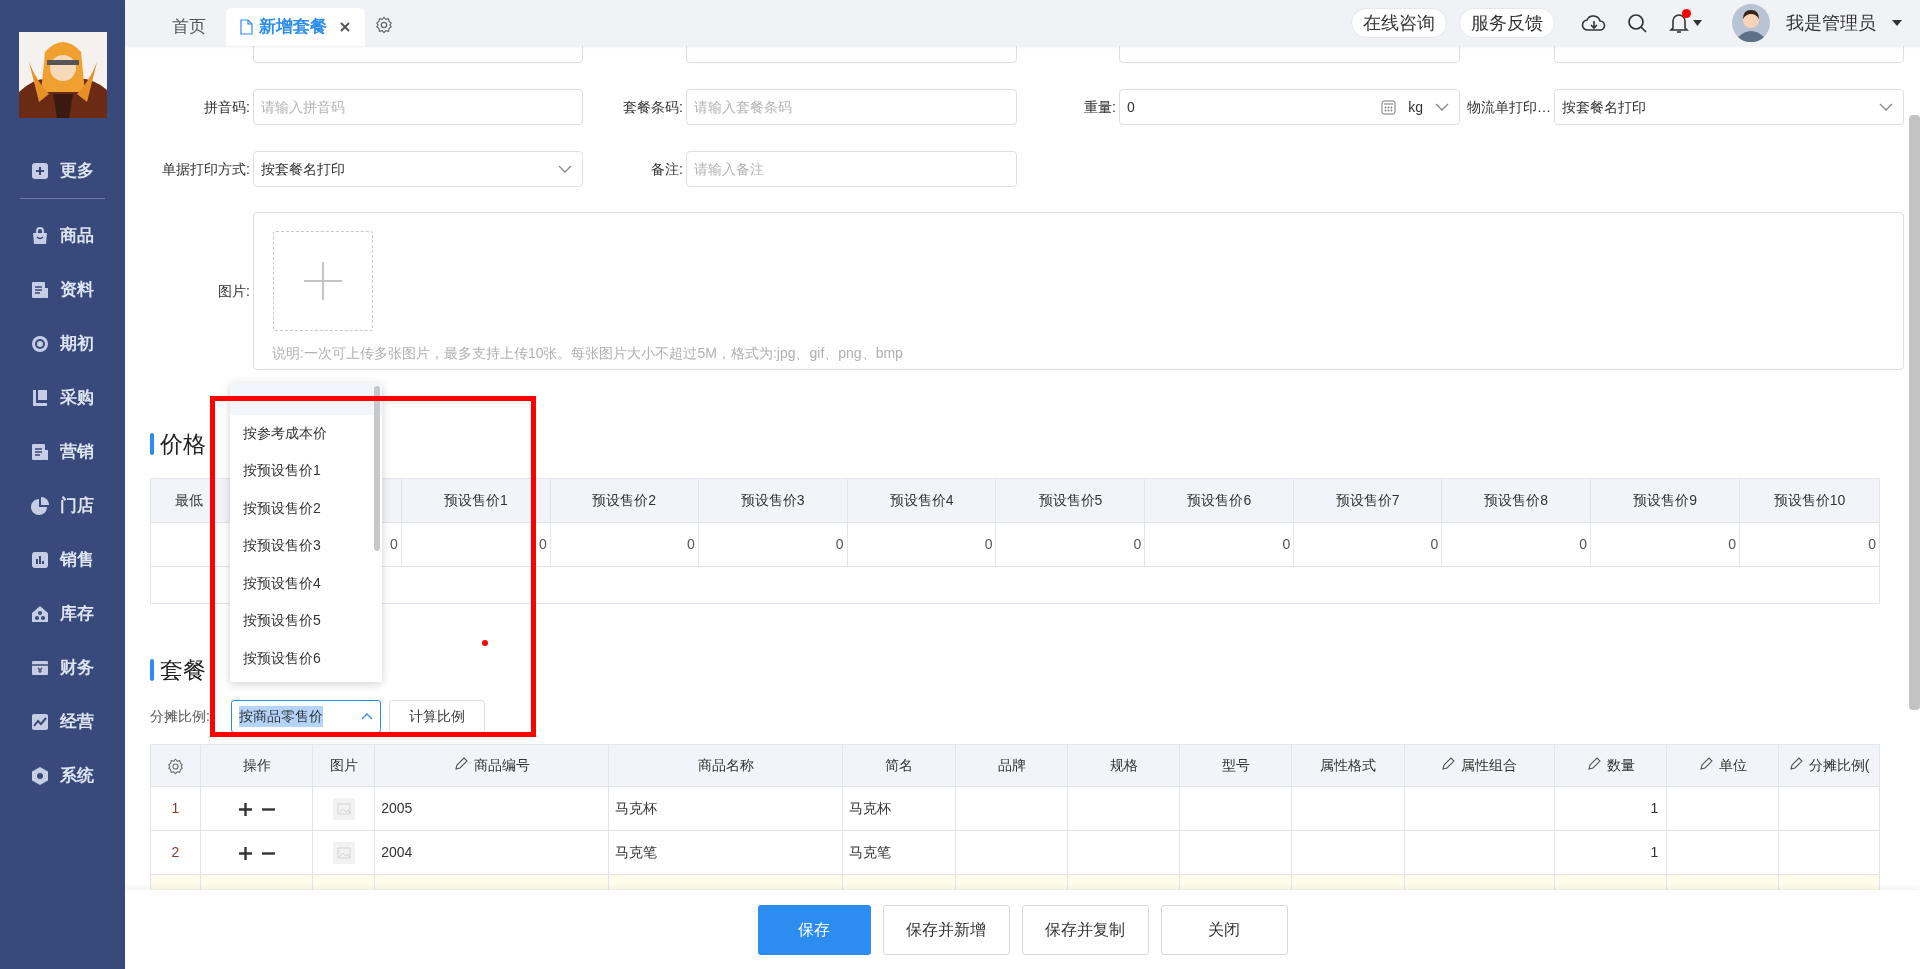  I want to click on table-cell: 1, so click(1654, 808).